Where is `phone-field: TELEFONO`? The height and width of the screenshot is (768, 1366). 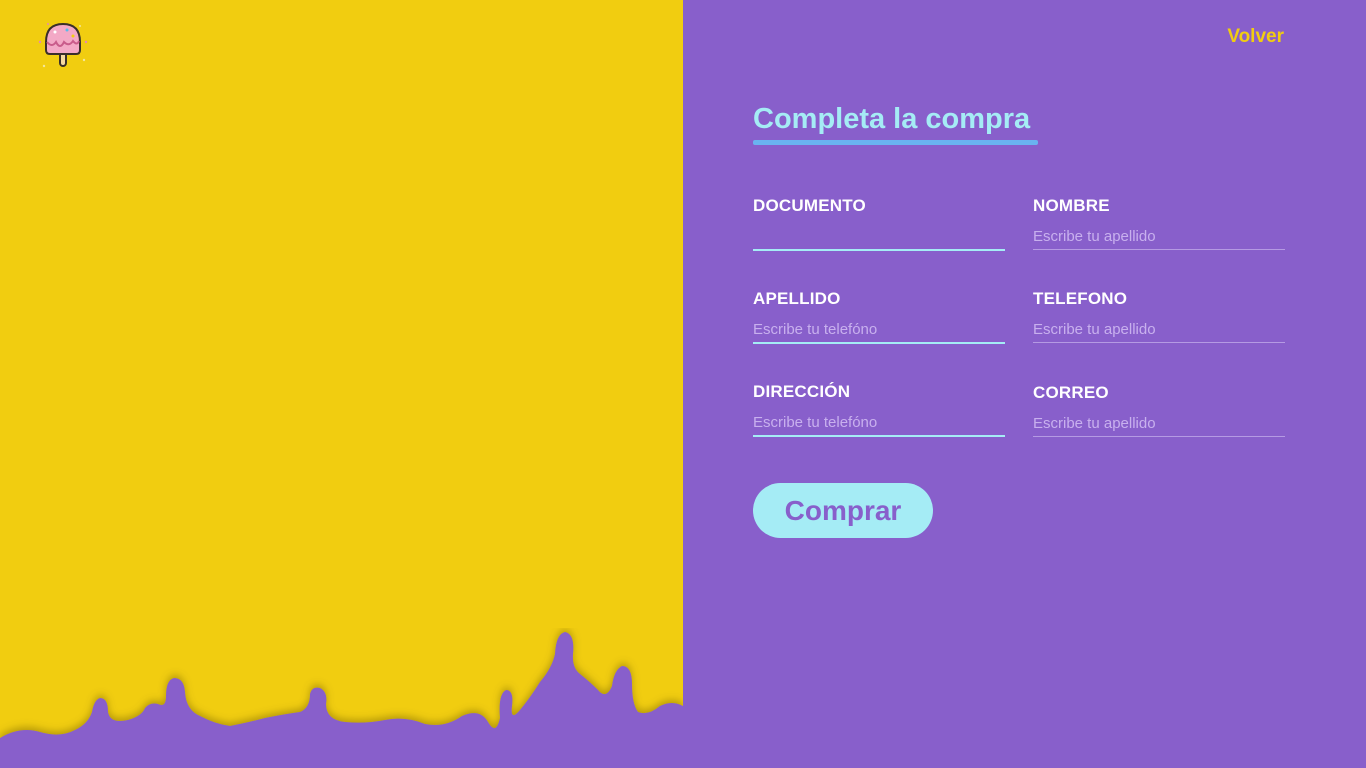 phone-field: TELEFONO is located at coordinates (1159, 316).